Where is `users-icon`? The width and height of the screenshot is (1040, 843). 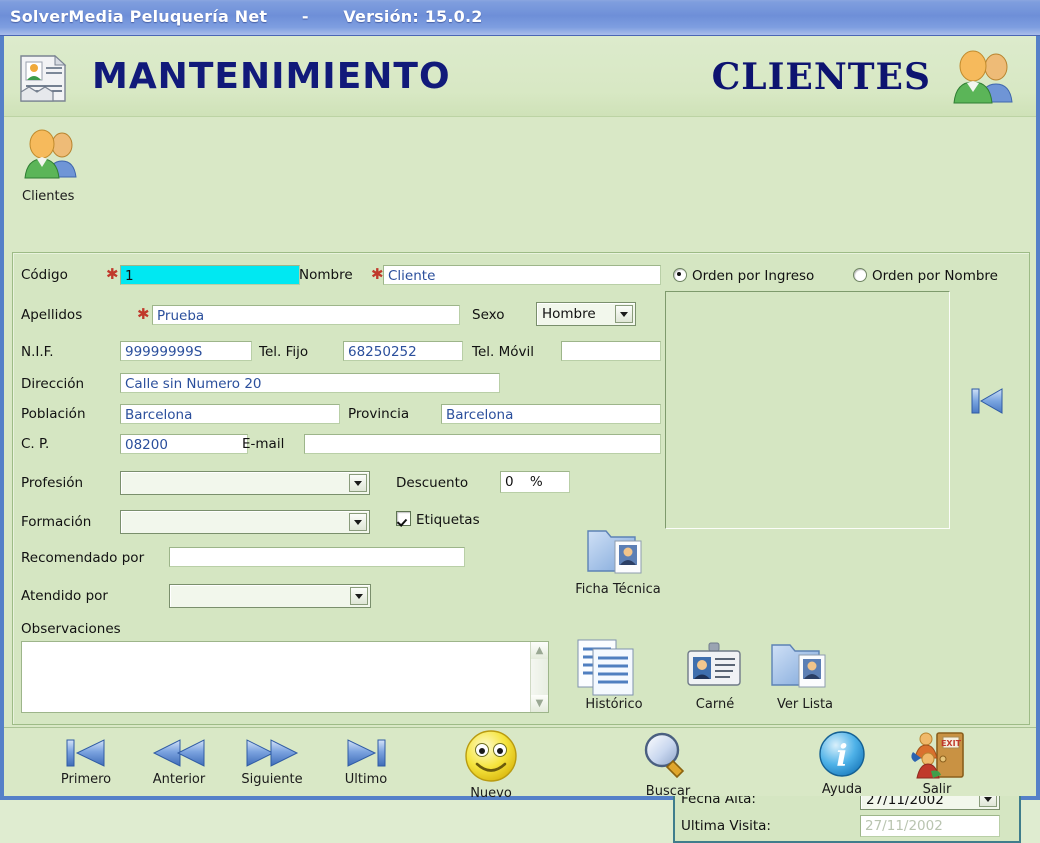 users-icon is located at coordinates (983, 78).